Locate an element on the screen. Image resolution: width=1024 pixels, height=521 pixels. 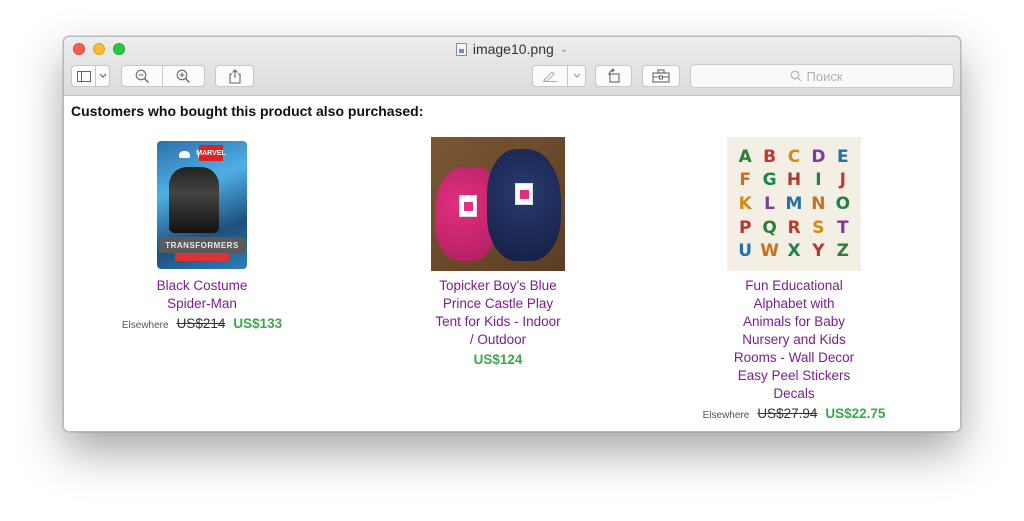
alphabet-letter: B is located at coordinates (770, 156).